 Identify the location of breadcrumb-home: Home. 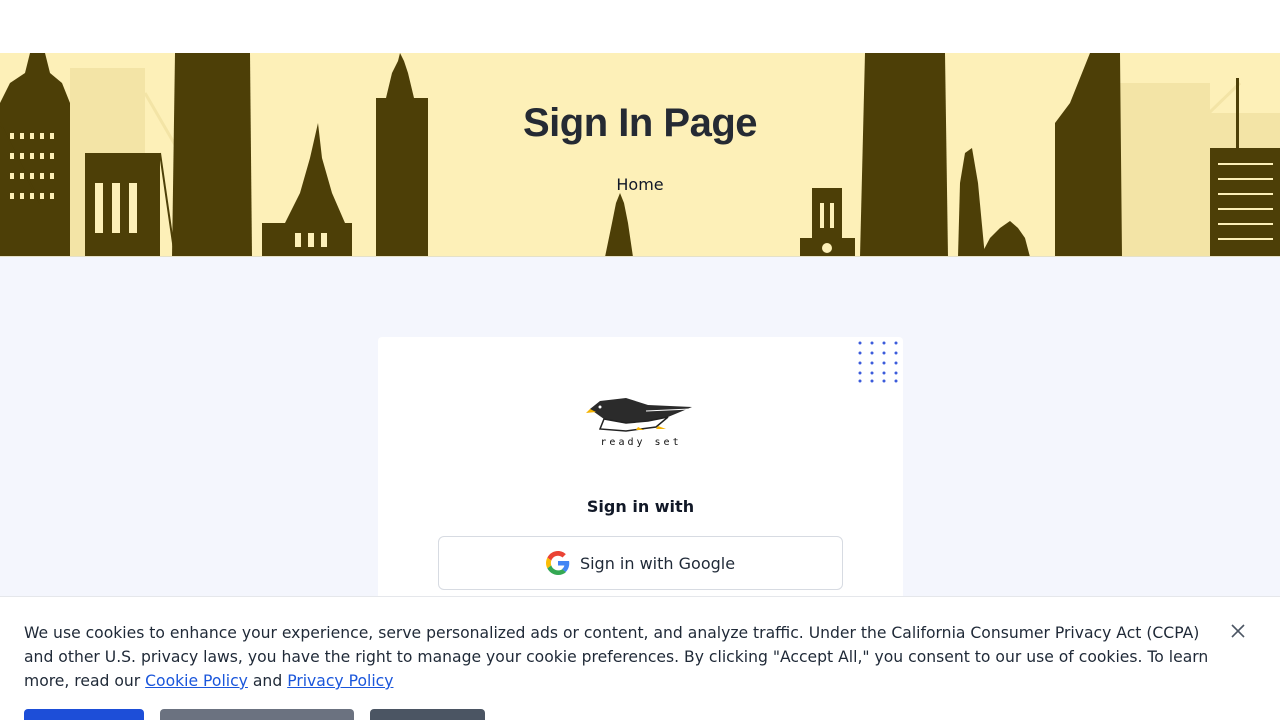
(640, 184).